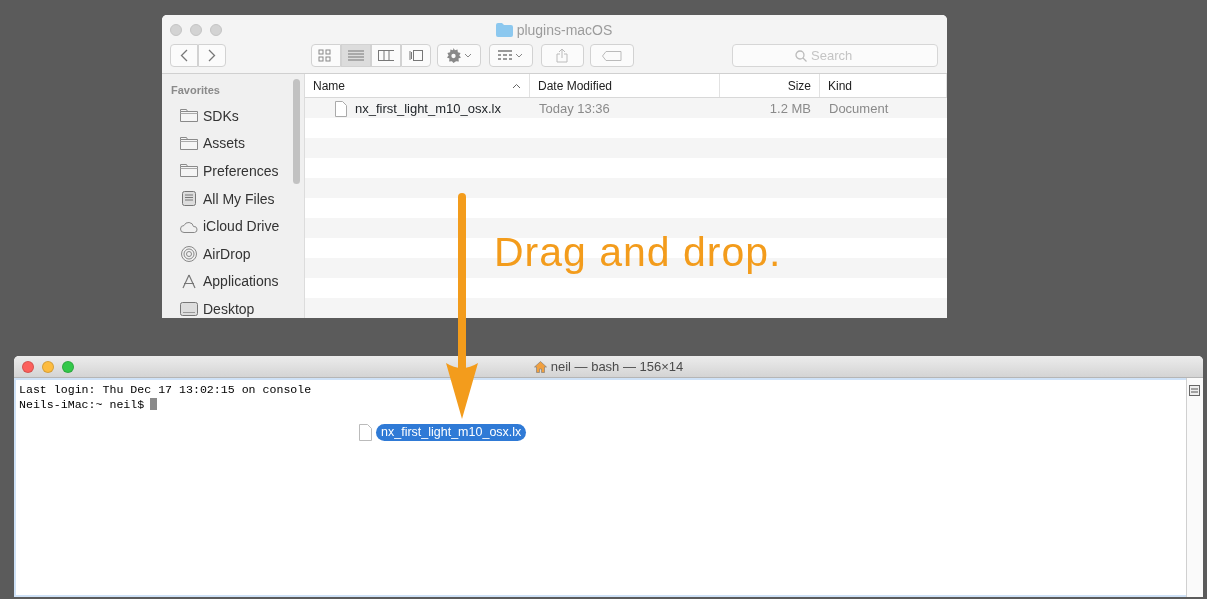 The image size is (1207, 599). I want to click on icons-view-icon, so click(326, 55).